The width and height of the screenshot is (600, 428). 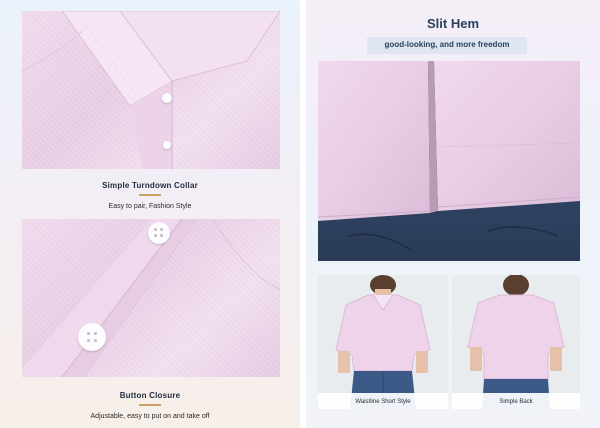 What do you see at coordinates (150, 206) in the screenshot?
I see `collar-subtitle: Easy to pair, Fashion Style` at bounding box center [150, 206].